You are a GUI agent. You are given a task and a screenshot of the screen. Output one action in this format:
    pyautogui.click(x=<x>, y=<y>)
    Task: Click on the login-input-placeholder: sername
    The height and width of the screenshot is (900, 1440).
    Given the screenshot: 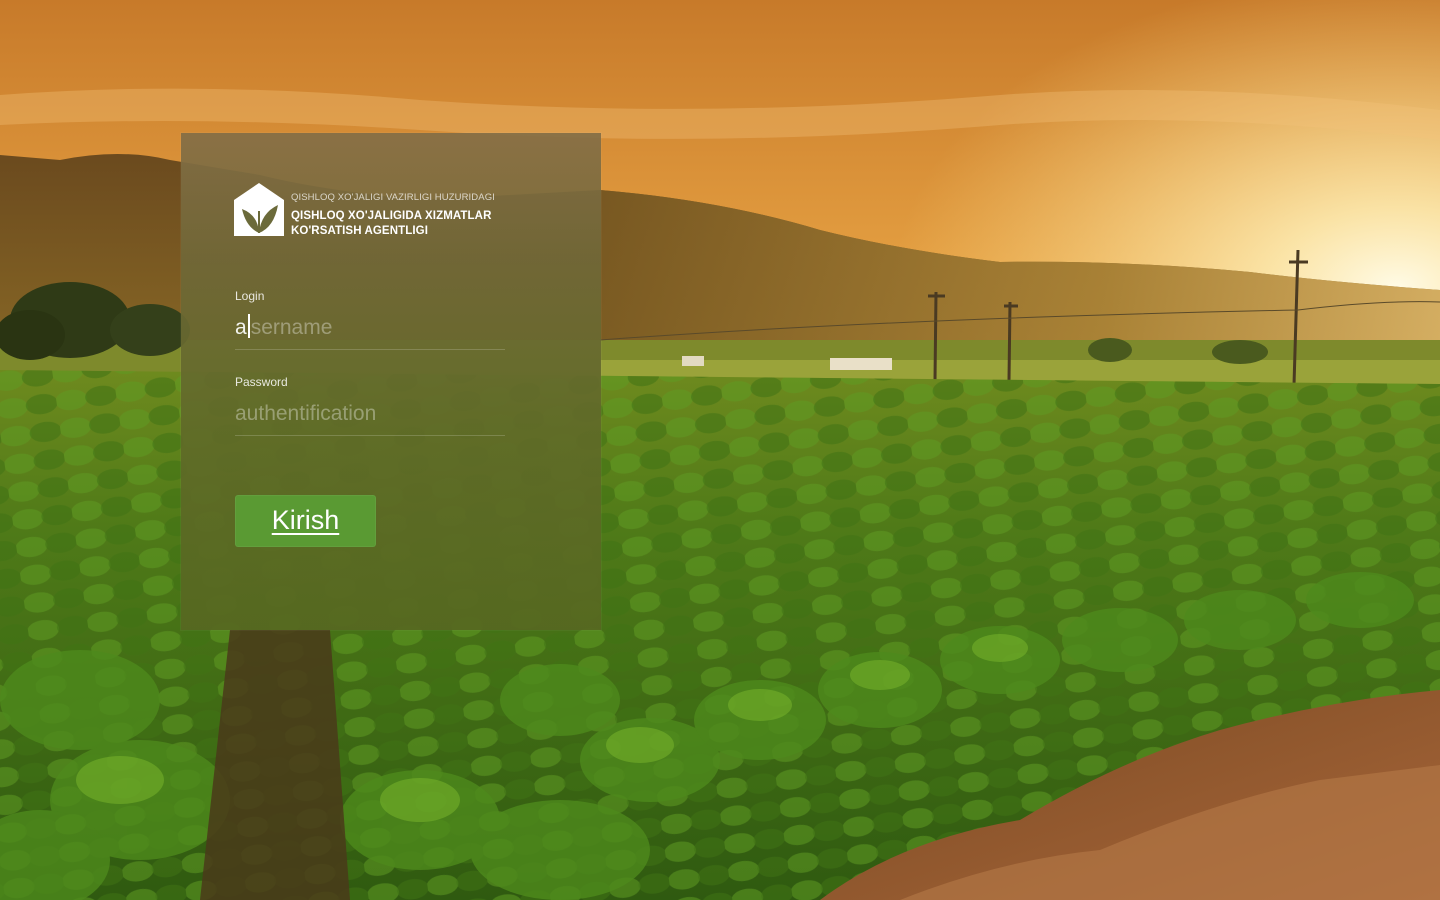 What is the action you would take?
    pyautogui.click(x=291, y=327)
    